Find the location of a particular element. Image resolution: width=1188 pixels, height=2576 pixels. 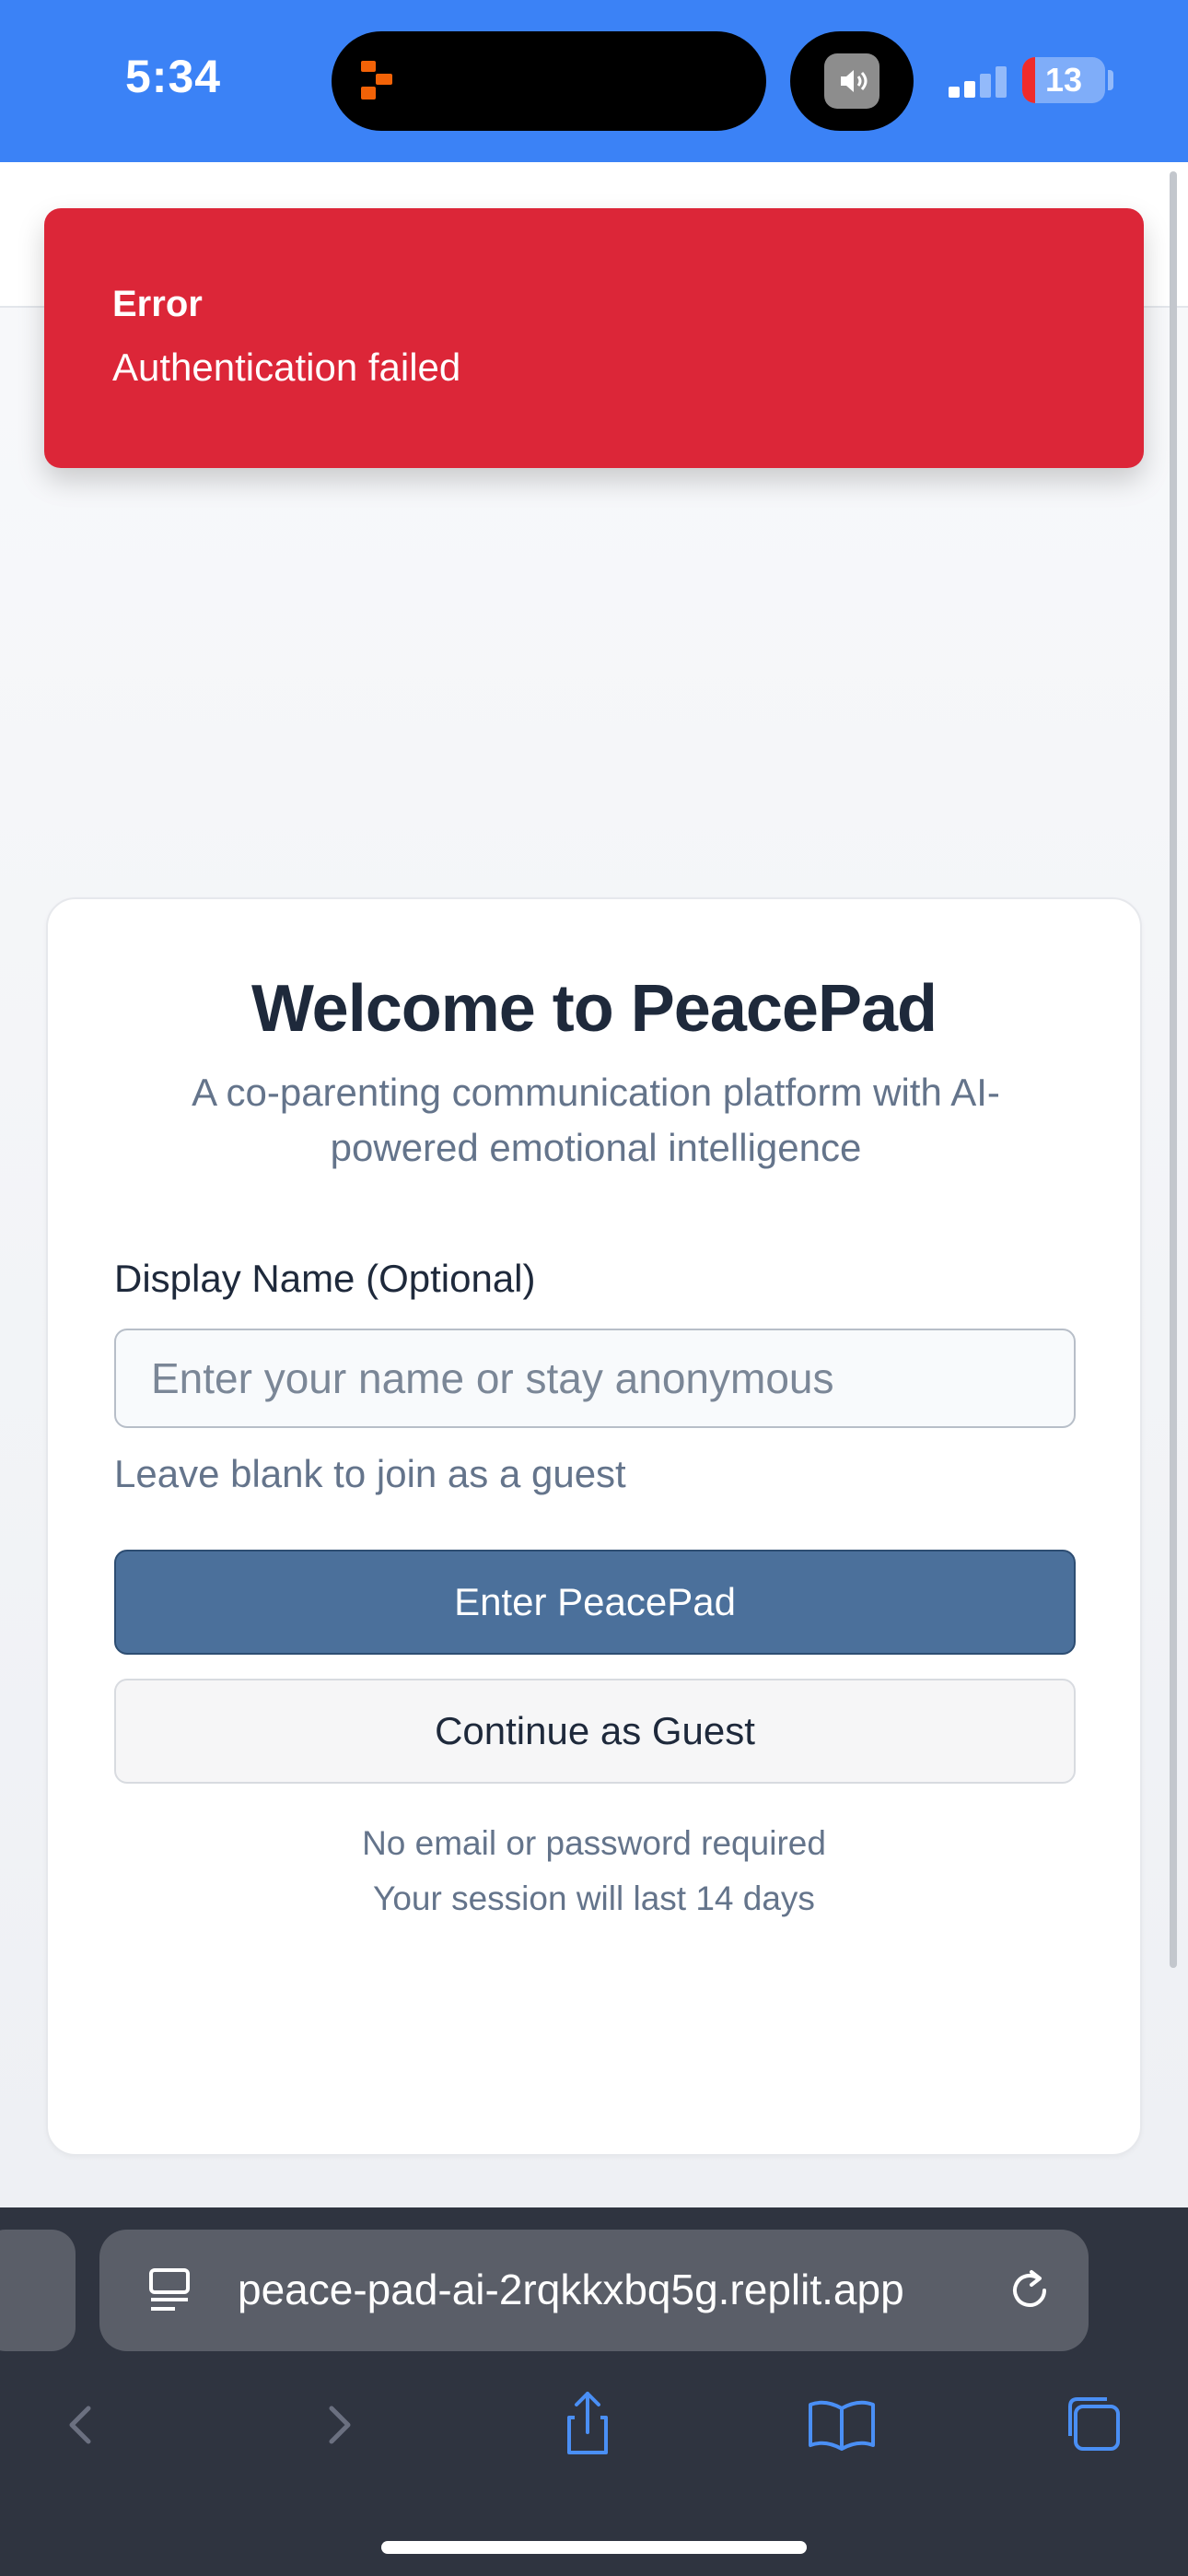

footnote-no-password: No email or password required is located at coordinates (594, 1843).